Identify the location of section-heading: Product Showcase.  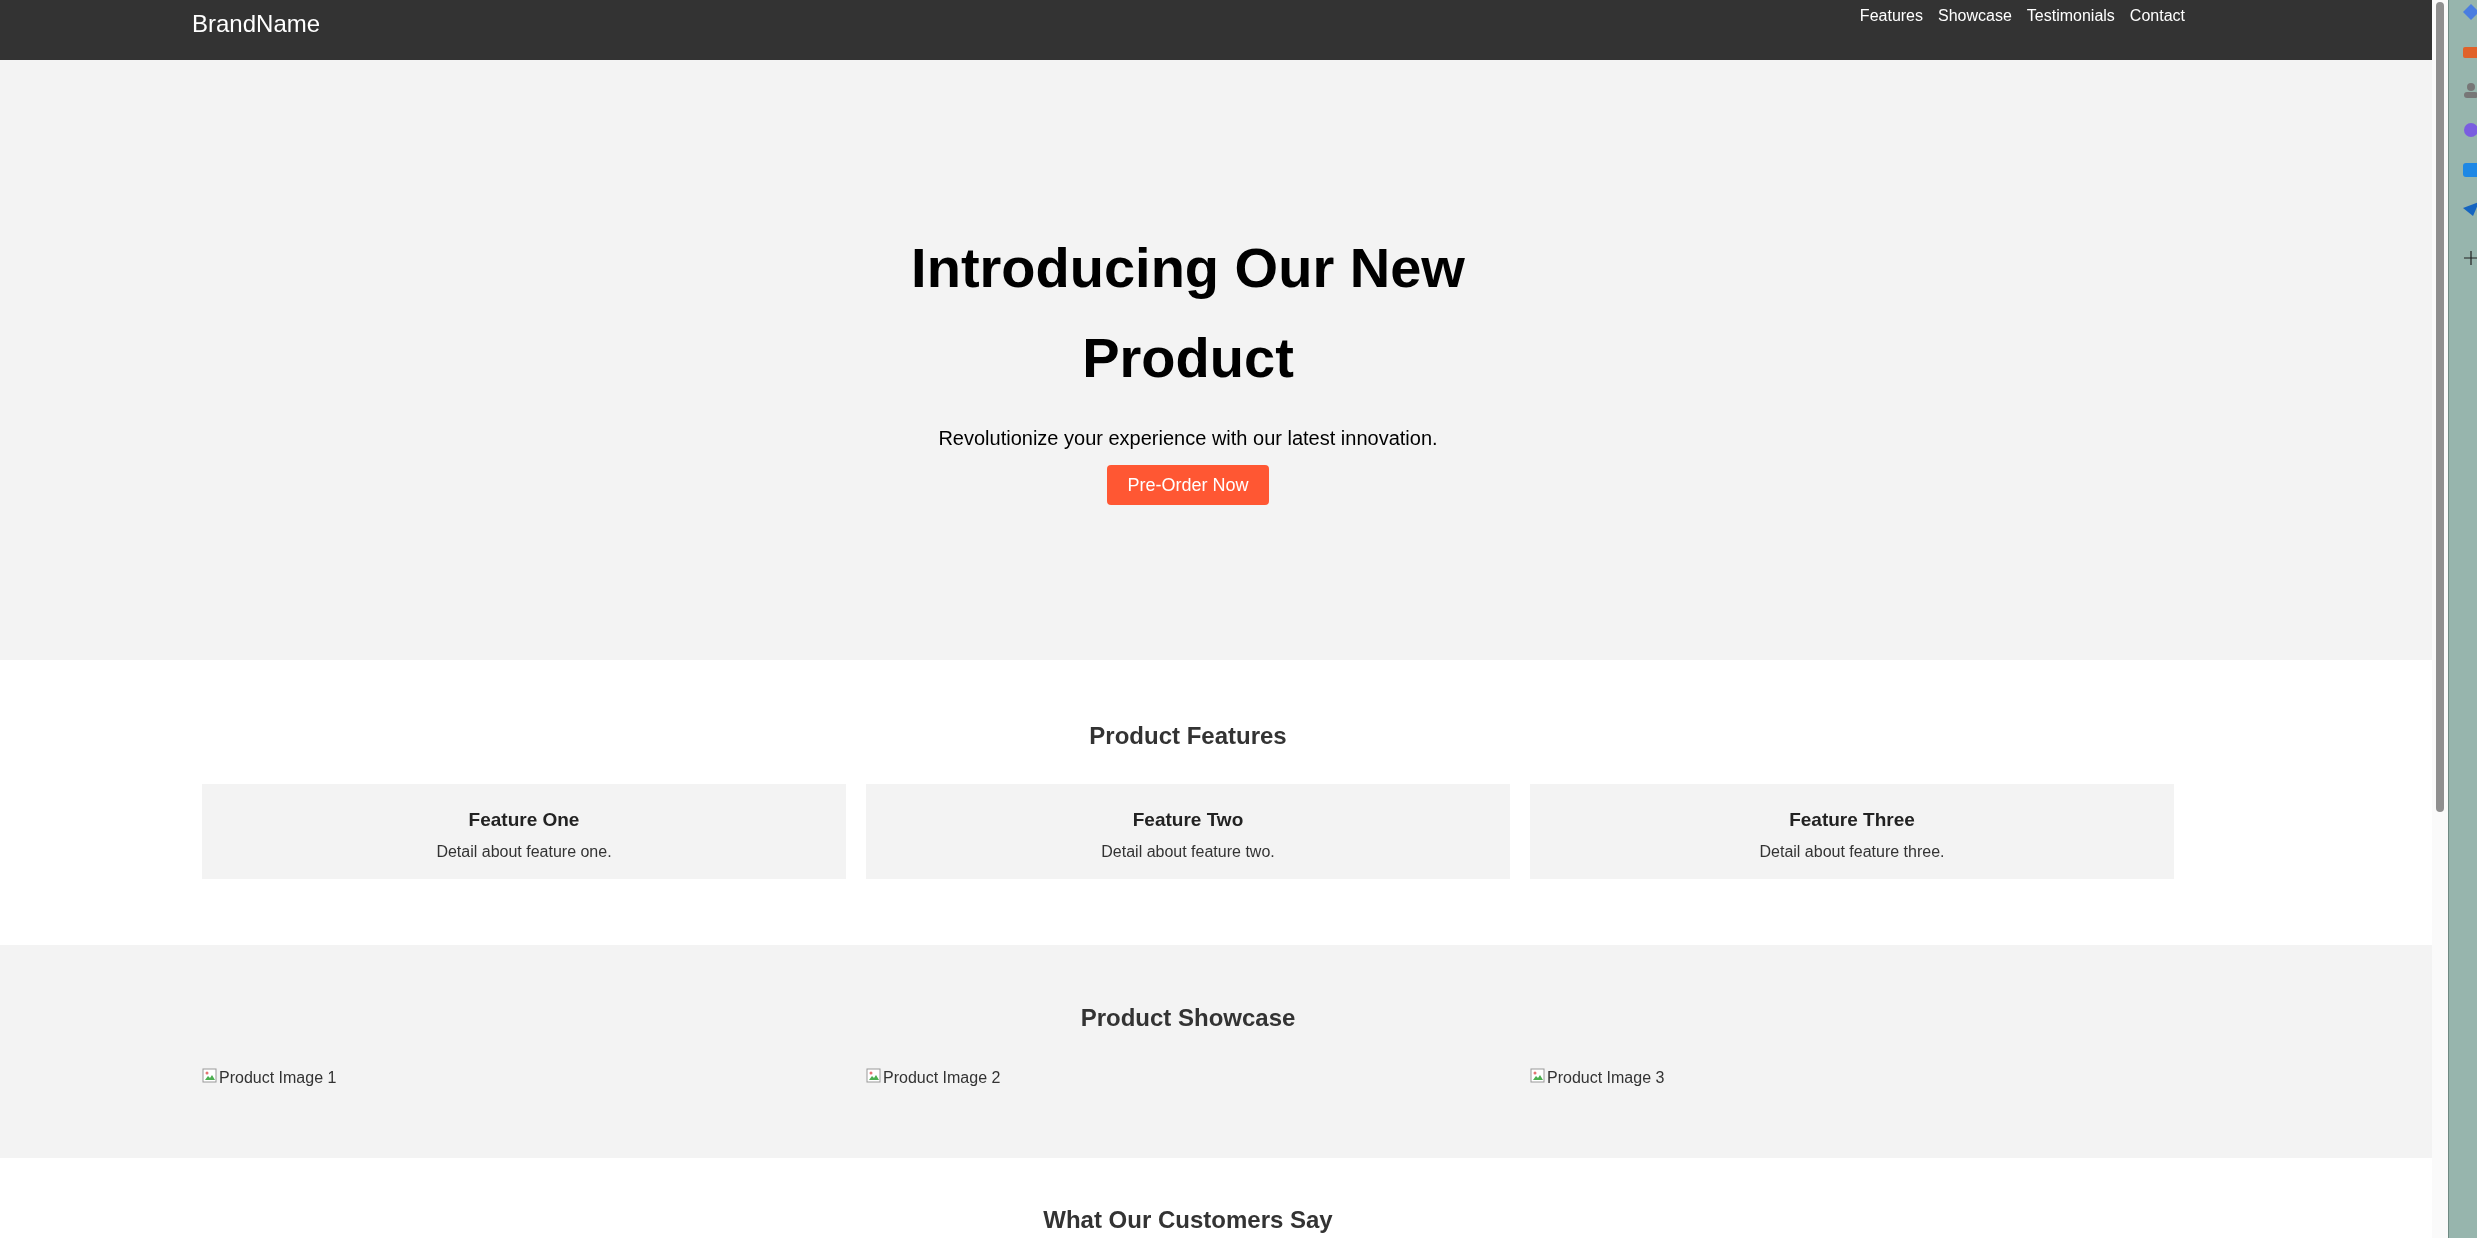
(1188, 1018).